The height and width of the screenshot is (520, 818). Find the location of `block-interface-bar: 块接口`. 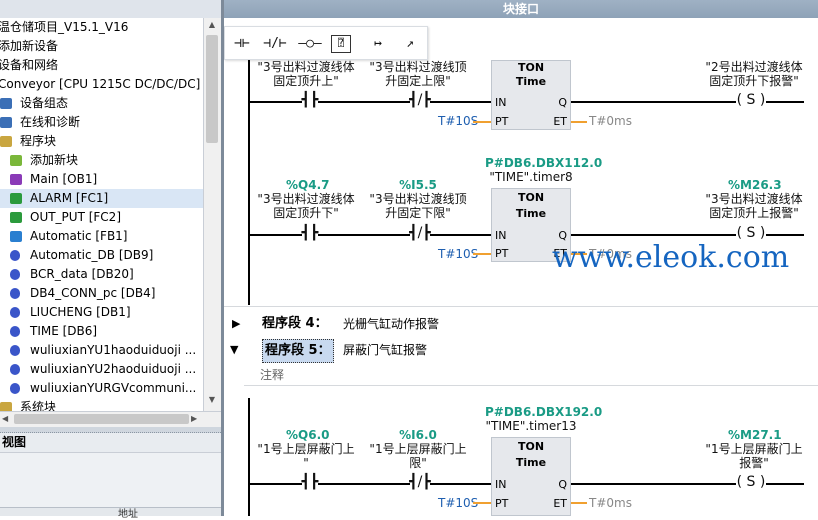

block-interface-bar: 块接口 is located at coordinates (521, 9).